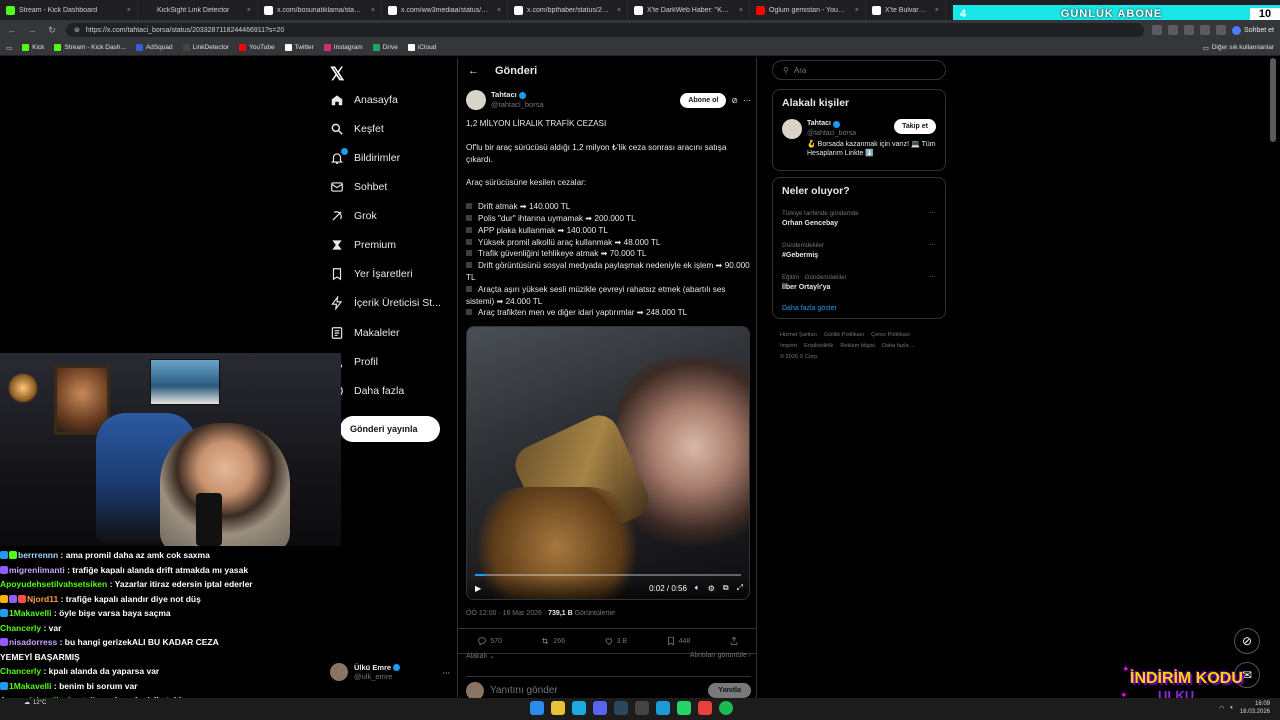 The image size is (1280, 720). What do you see at coordinates (734, 641) in the screenshot?
I see `share-action` at bounding box center [734, 641].